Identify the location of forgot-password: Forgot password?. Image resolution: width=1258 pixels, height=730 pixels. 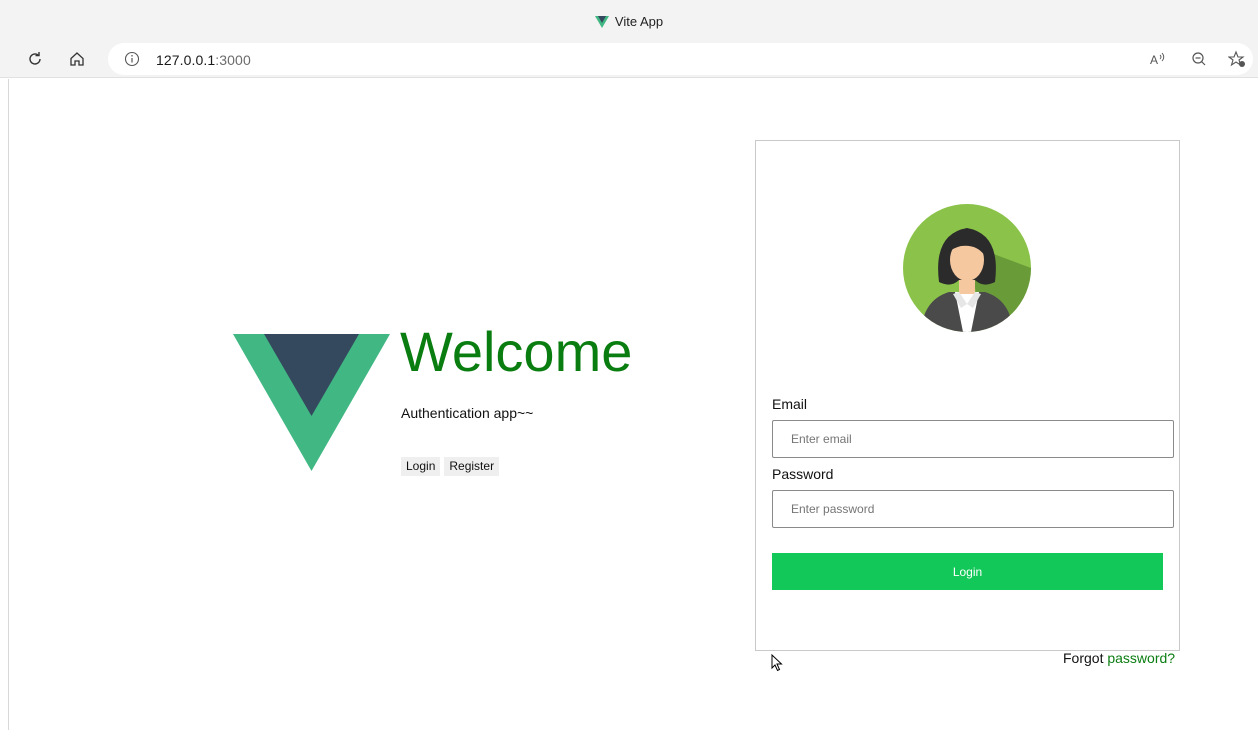
(1119, 658).